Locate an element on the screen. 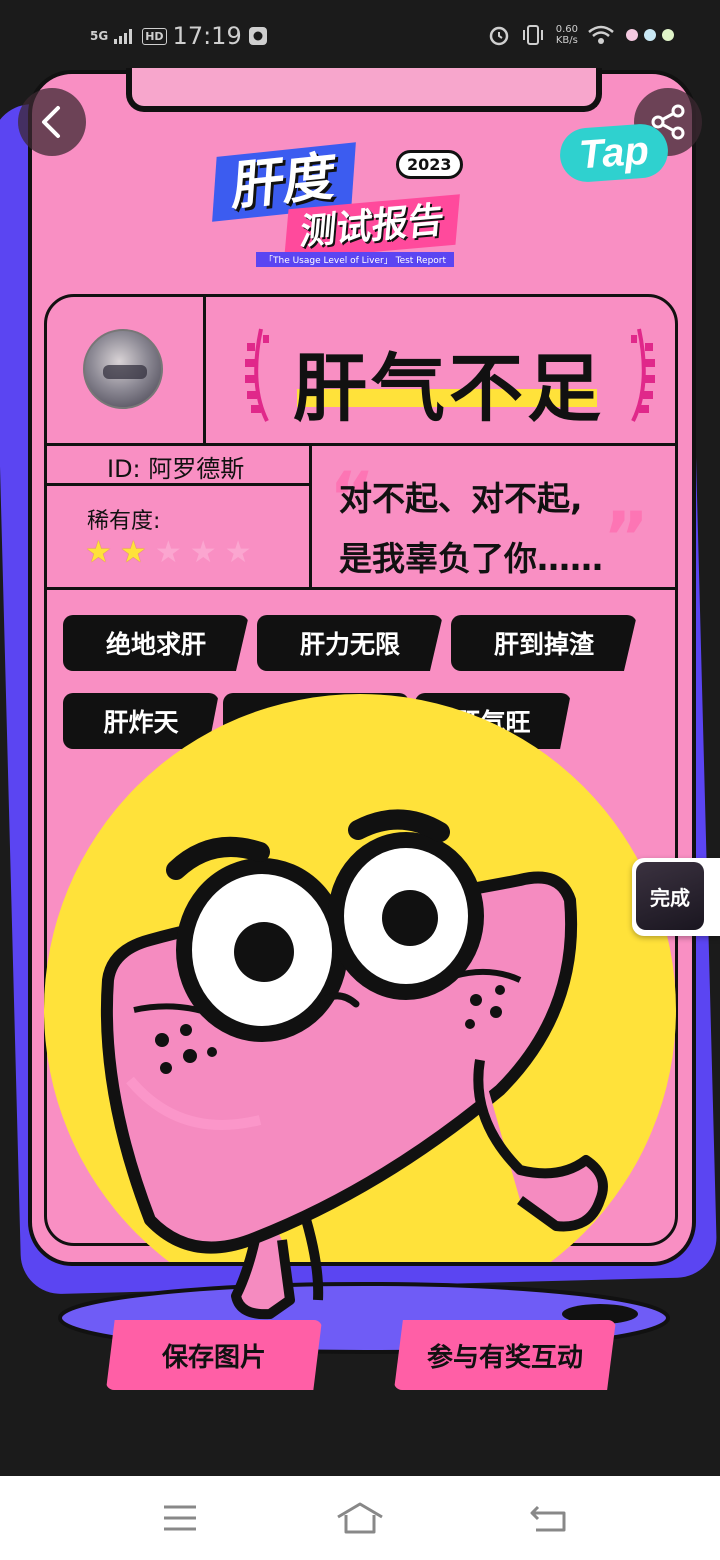 This screenshot has width=720, height=1560. menu-icon is located at coordinates (180, 1518).